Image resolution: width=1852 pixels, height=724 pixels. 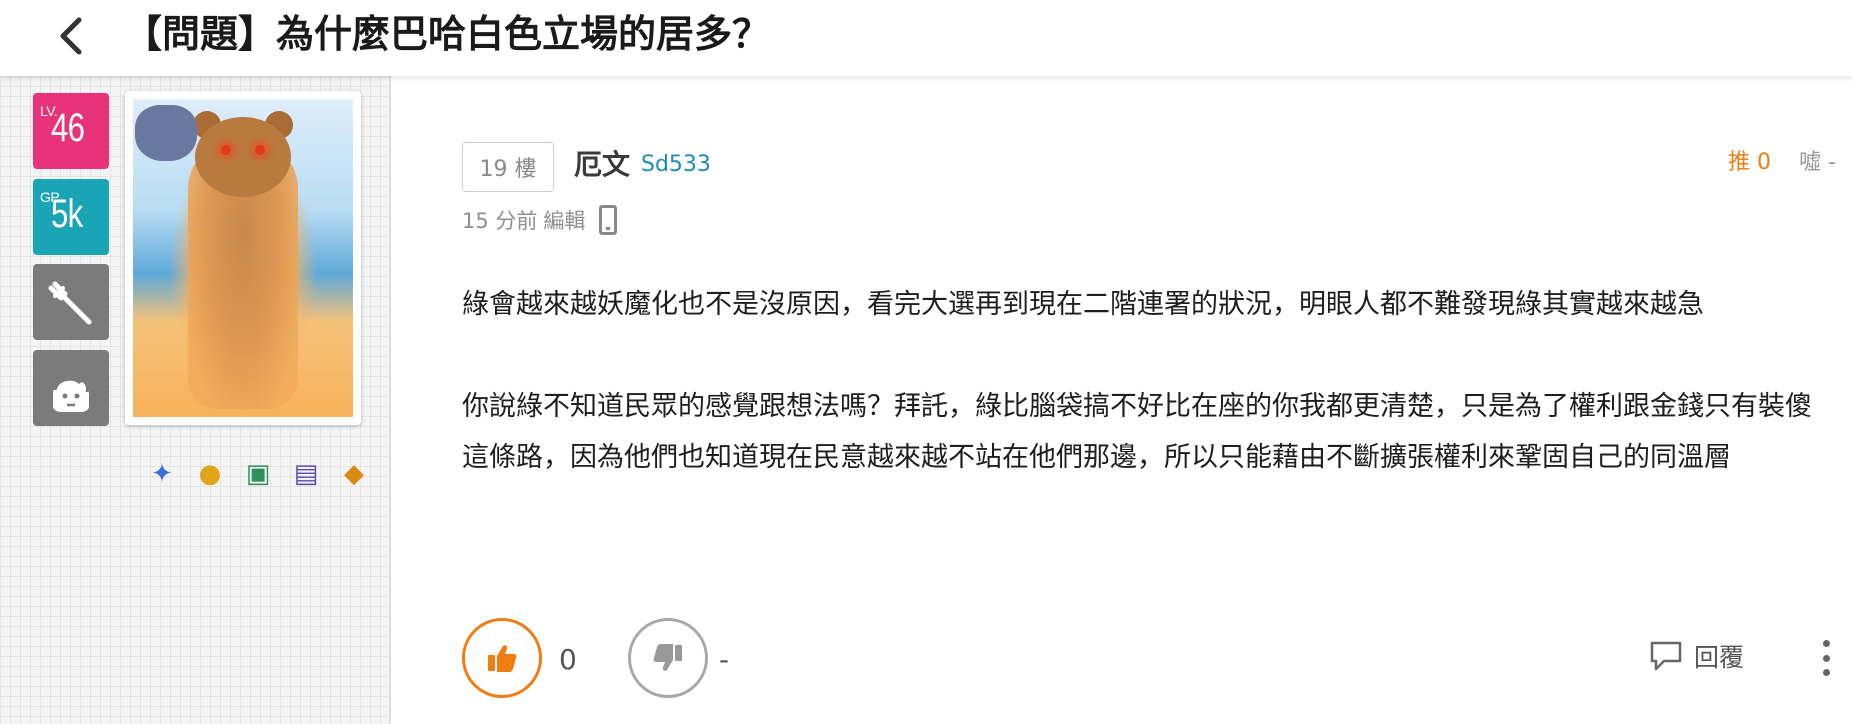 I want to click on chevron-left-icon, so click(x=71, y=36).